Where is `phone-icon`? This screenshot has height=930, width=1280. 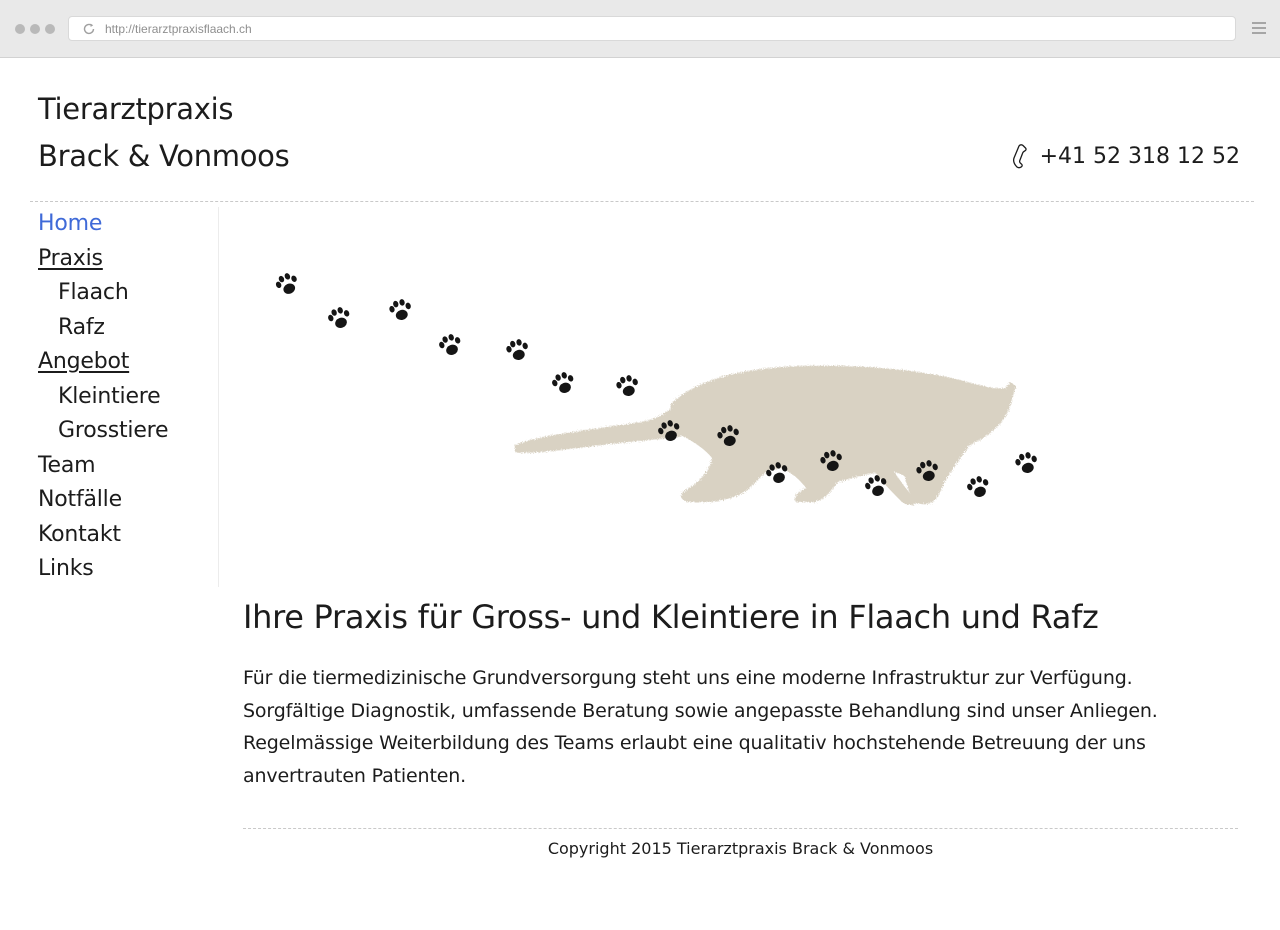
phone-icon is located at coordinates (1019, 156).